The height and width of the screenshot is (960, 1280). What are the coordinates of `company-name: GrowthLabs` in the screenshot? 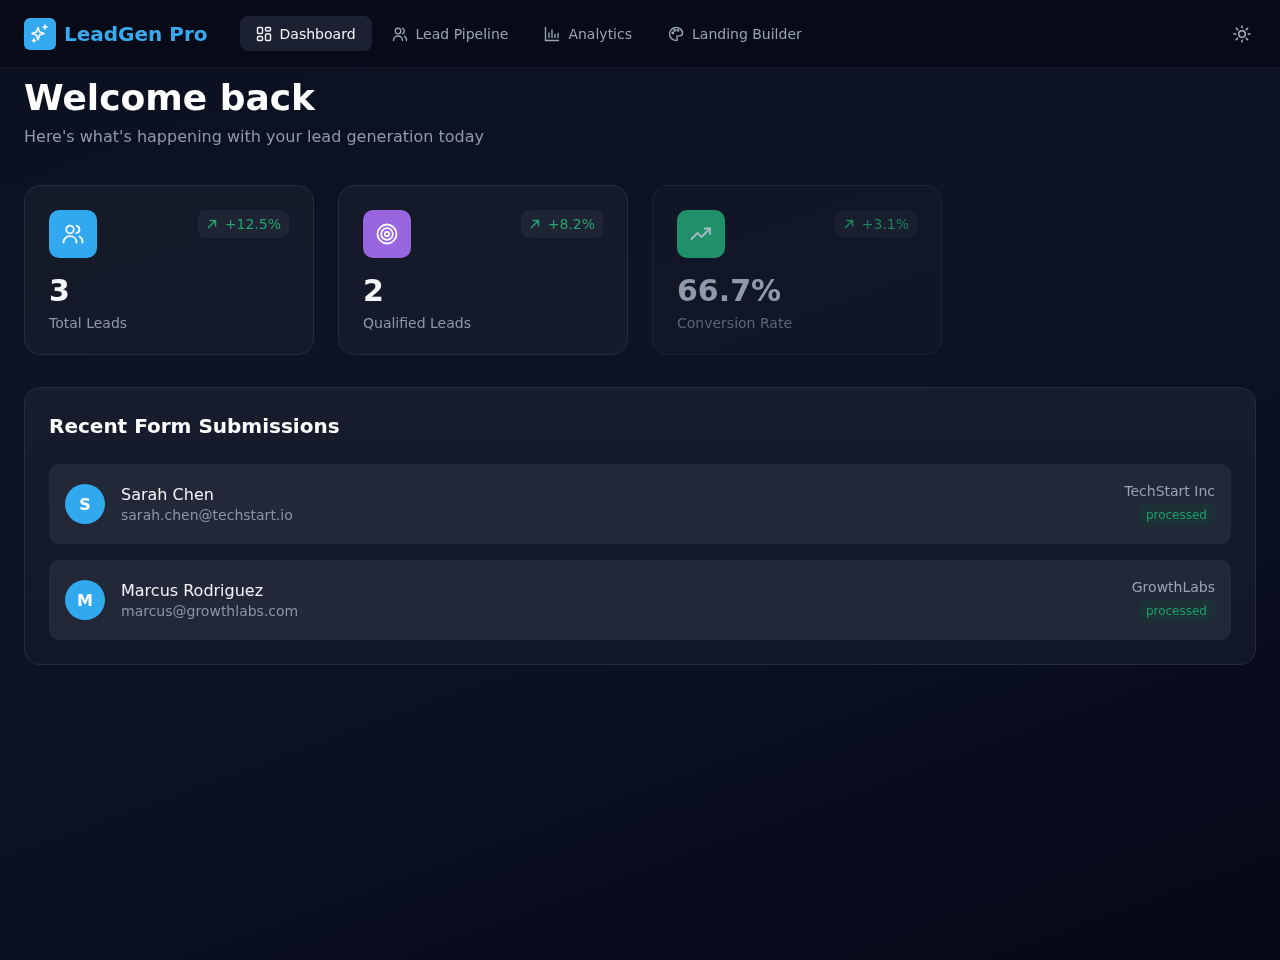 It's located at (1173, 586).